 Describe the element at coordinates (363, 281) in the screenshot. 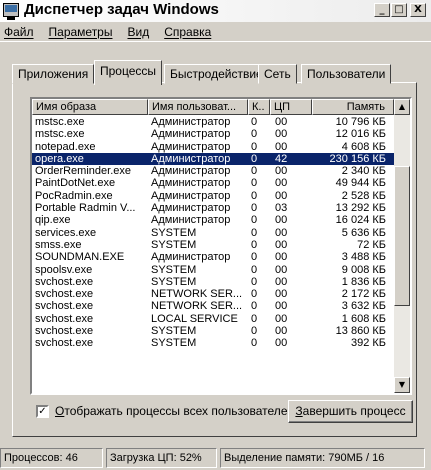

I see `cell-memory: 1 836 КБ` at that location.